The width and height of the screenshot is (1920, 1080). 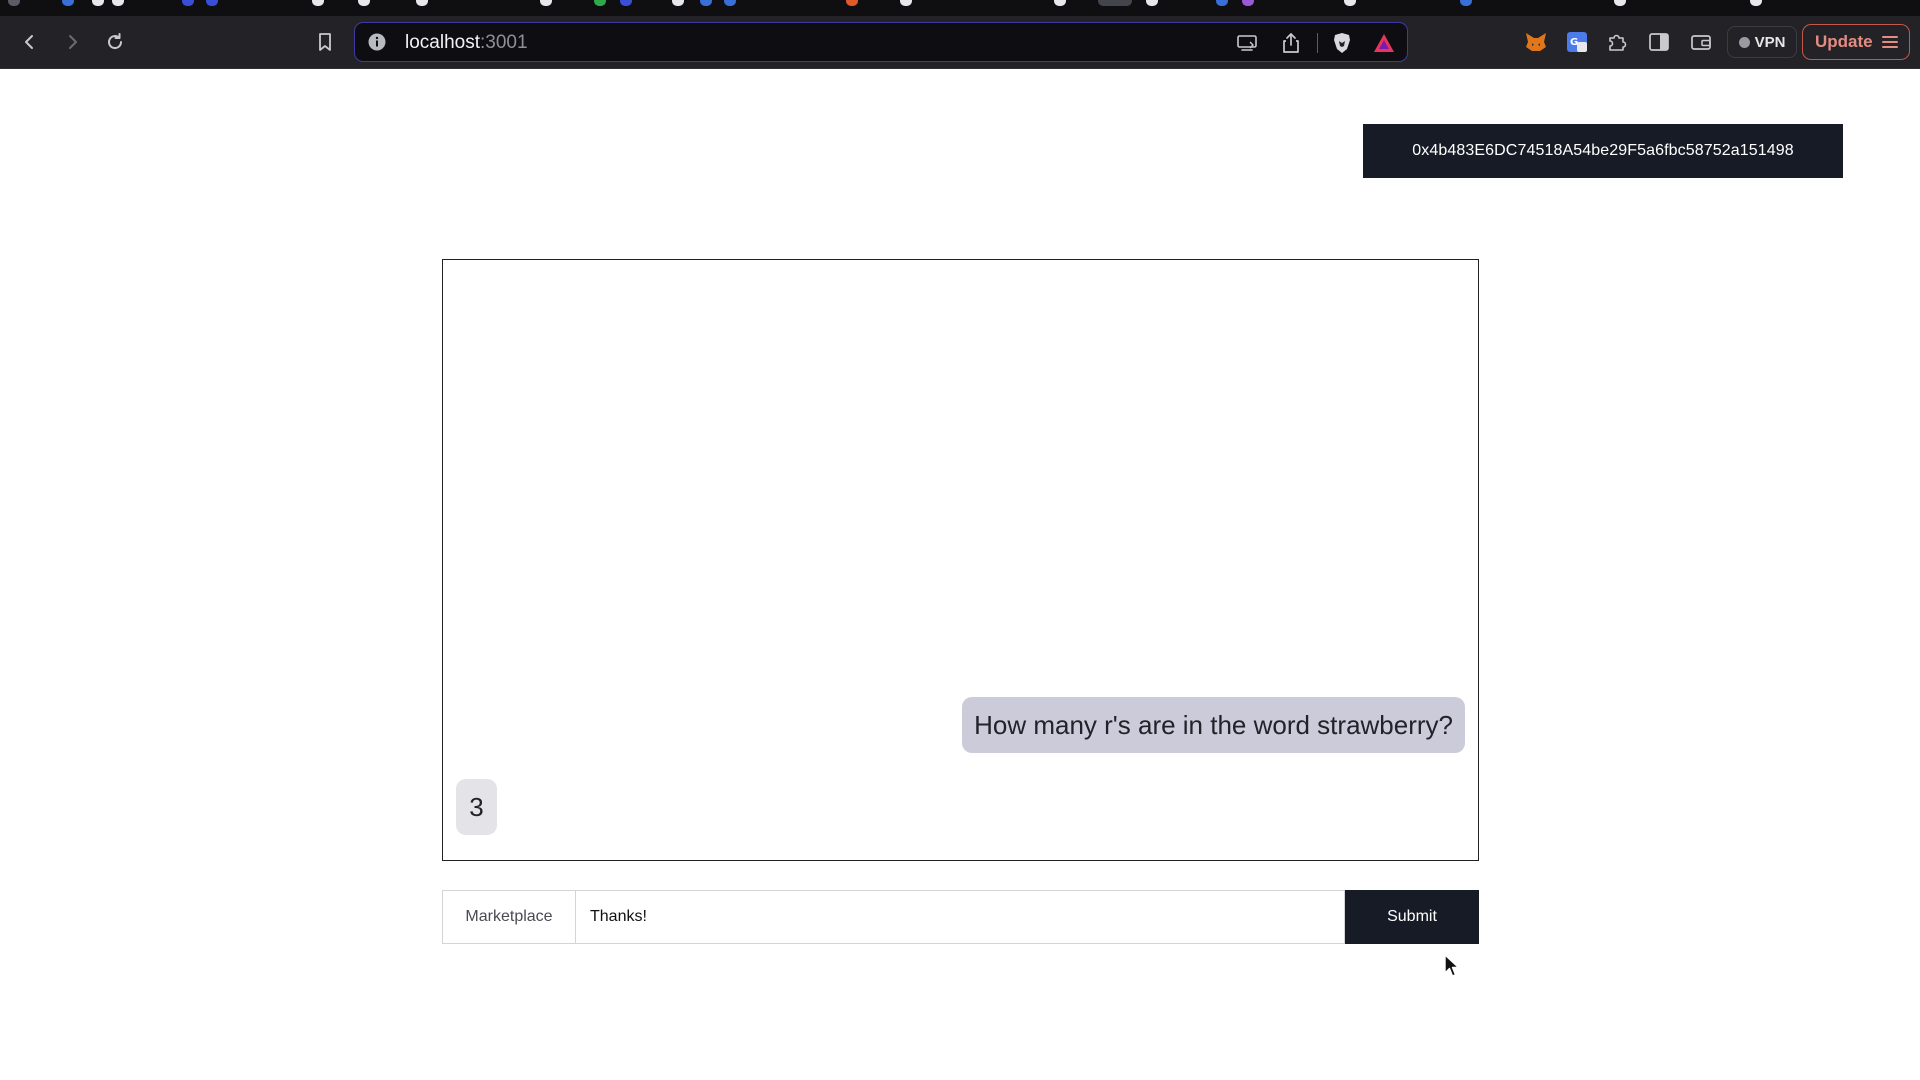 What do you see at coordinates (476, 807) in the screenshot?
I see `assistant-message-bubble: 3` at bounding box center [476, 807].